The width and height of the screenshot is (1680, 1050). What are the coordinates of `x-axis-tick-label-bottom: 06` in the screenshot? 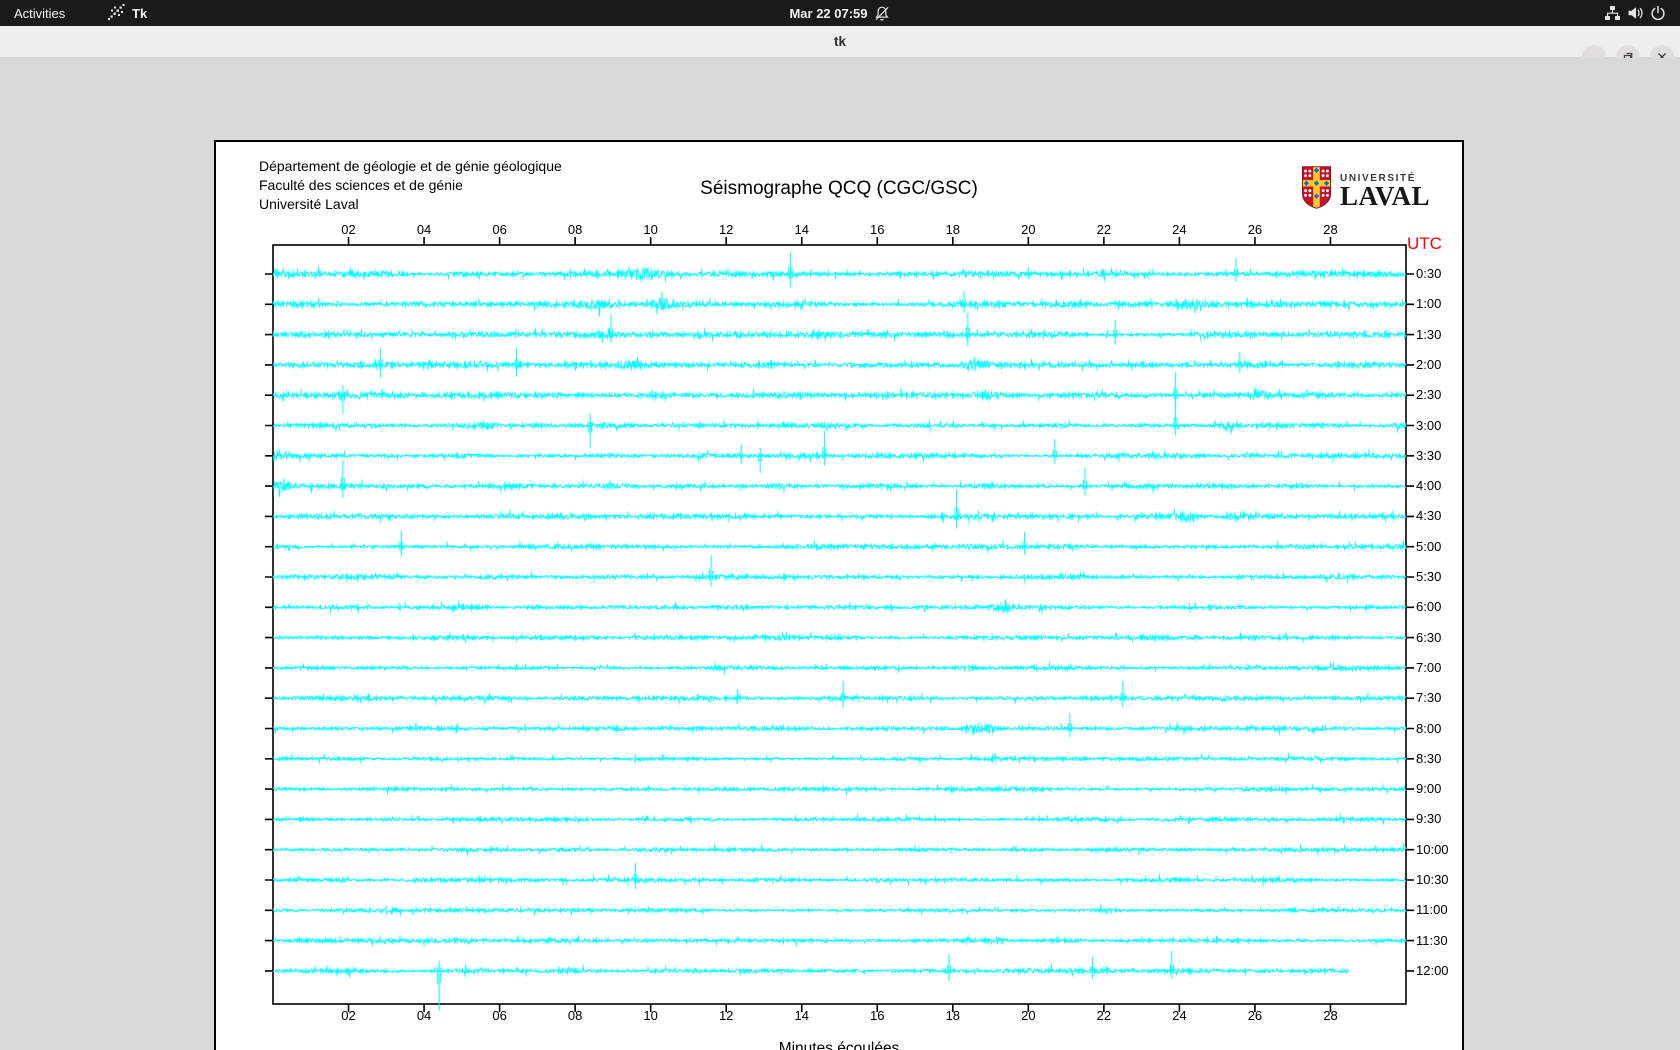 It's located at (499, 1015).